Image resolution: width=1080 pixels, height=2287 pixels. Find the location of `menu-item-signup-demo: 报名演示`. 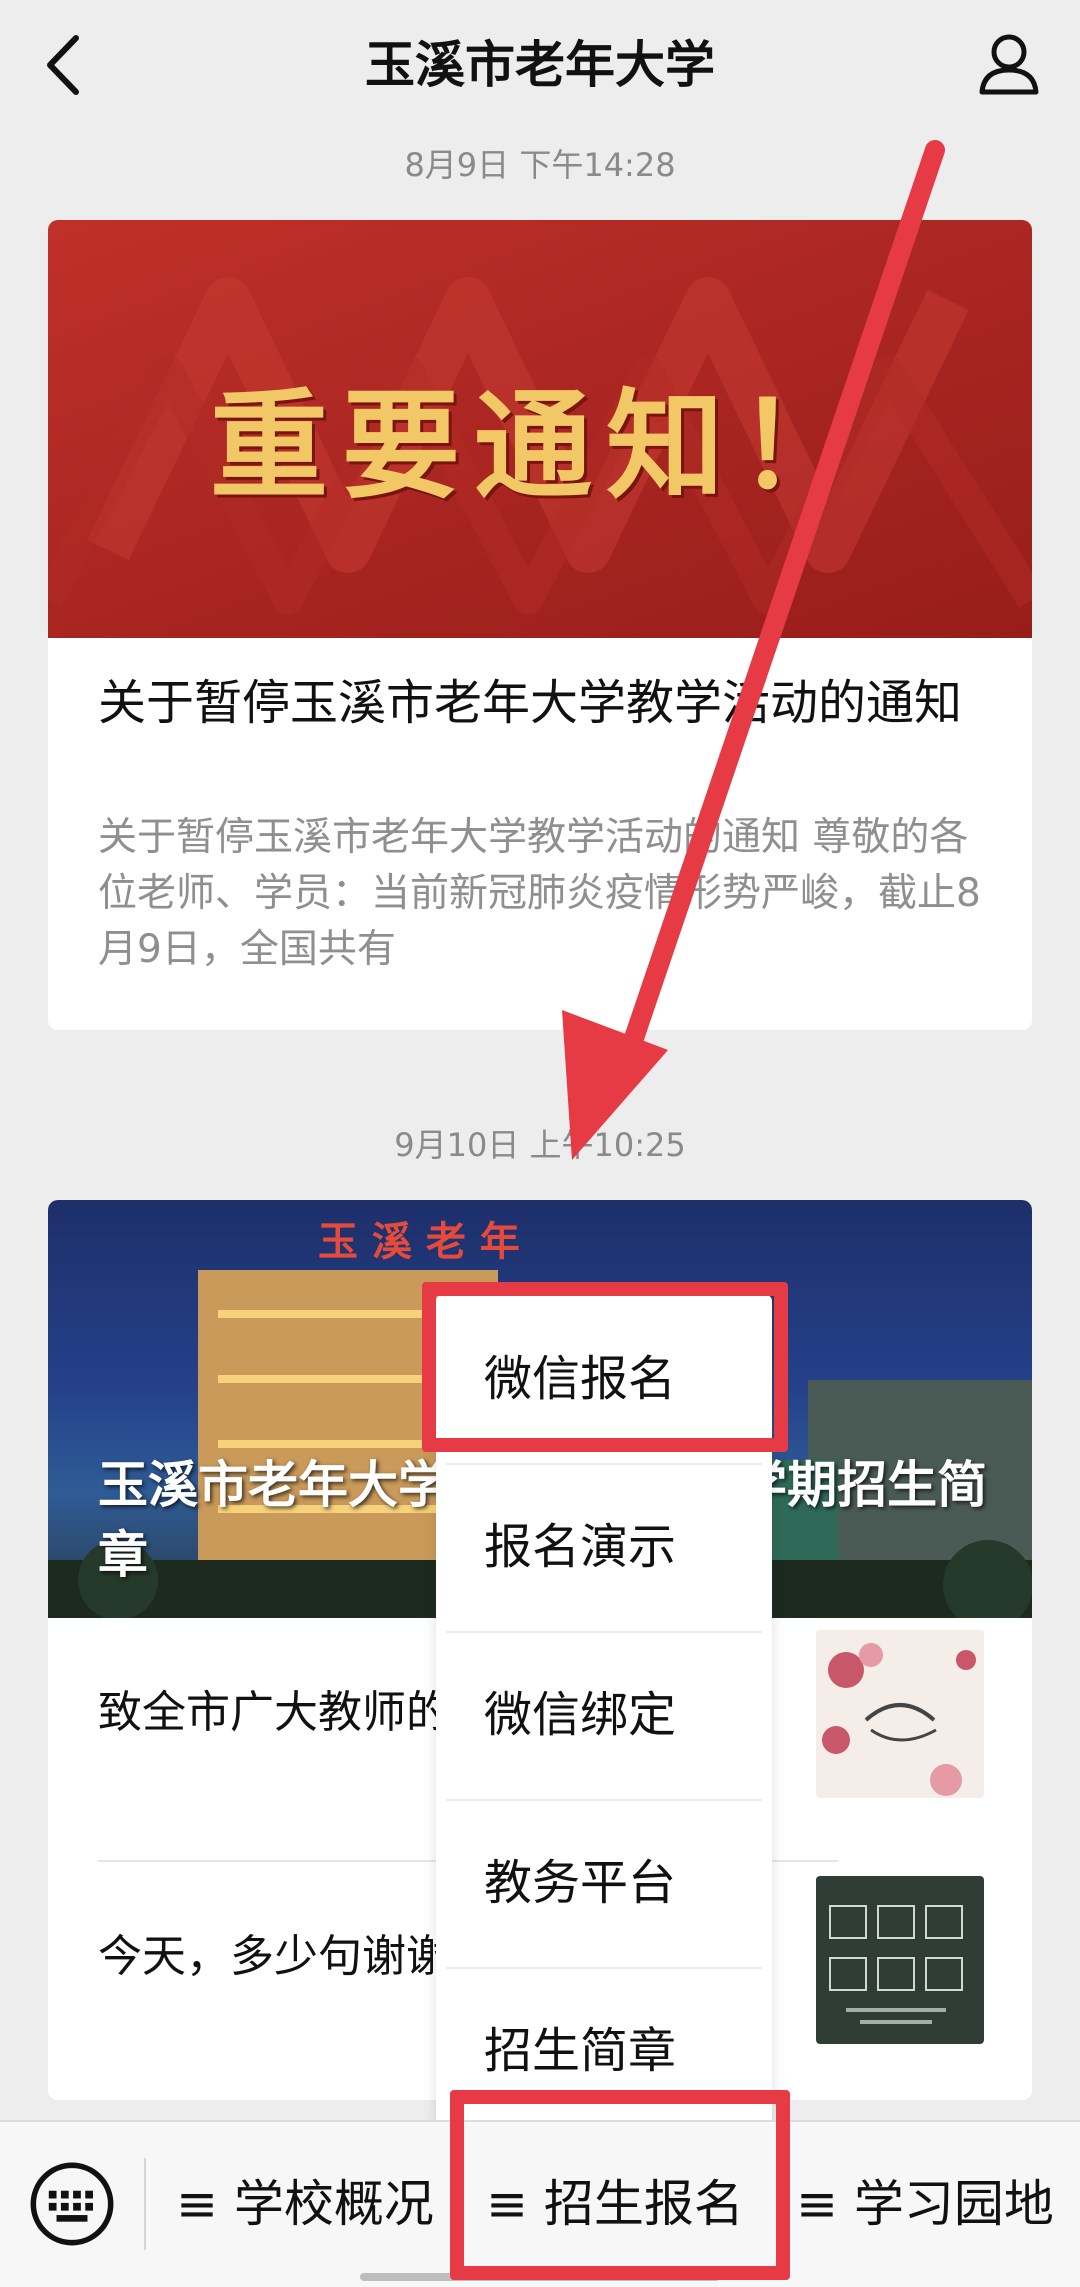

menu-item-signup-demo: 报名演示 is located at coordinates (604, 1547).